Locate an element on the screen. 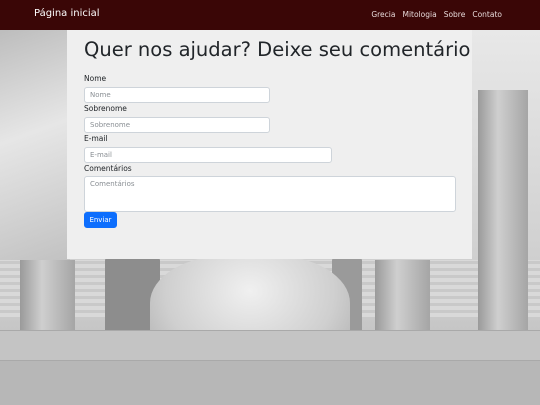  submit-button: Enviar is located at coordinates (100, 220).